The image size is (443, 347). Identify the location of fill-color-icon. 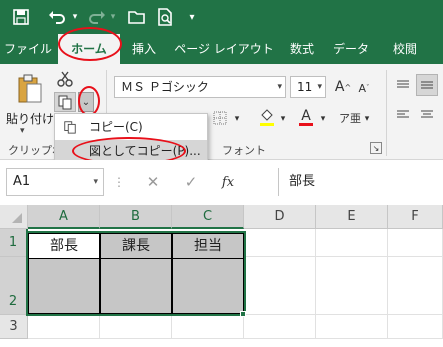
(267, 117).